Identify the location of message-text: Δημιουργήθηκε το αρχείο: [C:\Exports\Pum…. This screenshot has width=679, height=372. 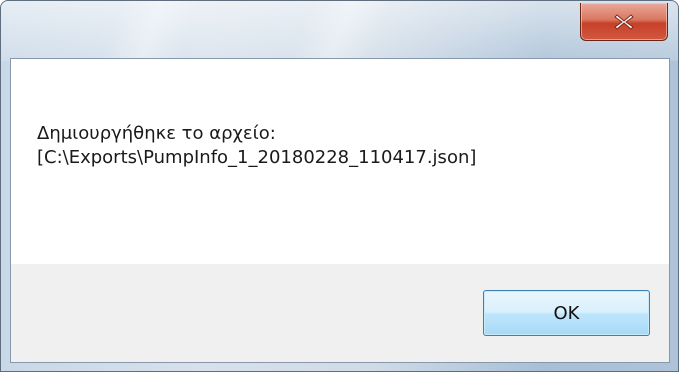
(257, 145).